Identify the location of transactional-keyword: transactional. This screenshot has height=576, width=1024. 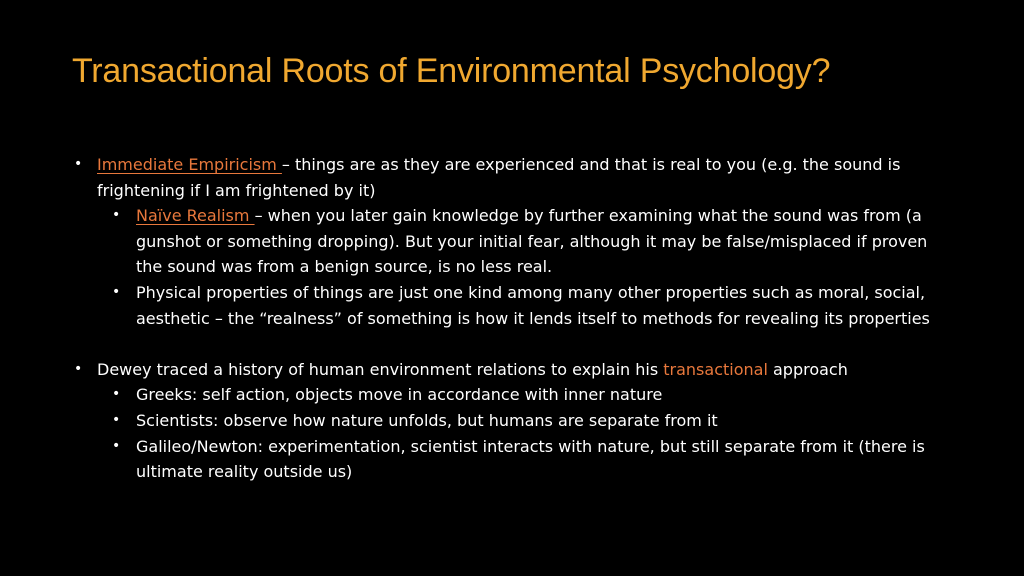
(715, 369).